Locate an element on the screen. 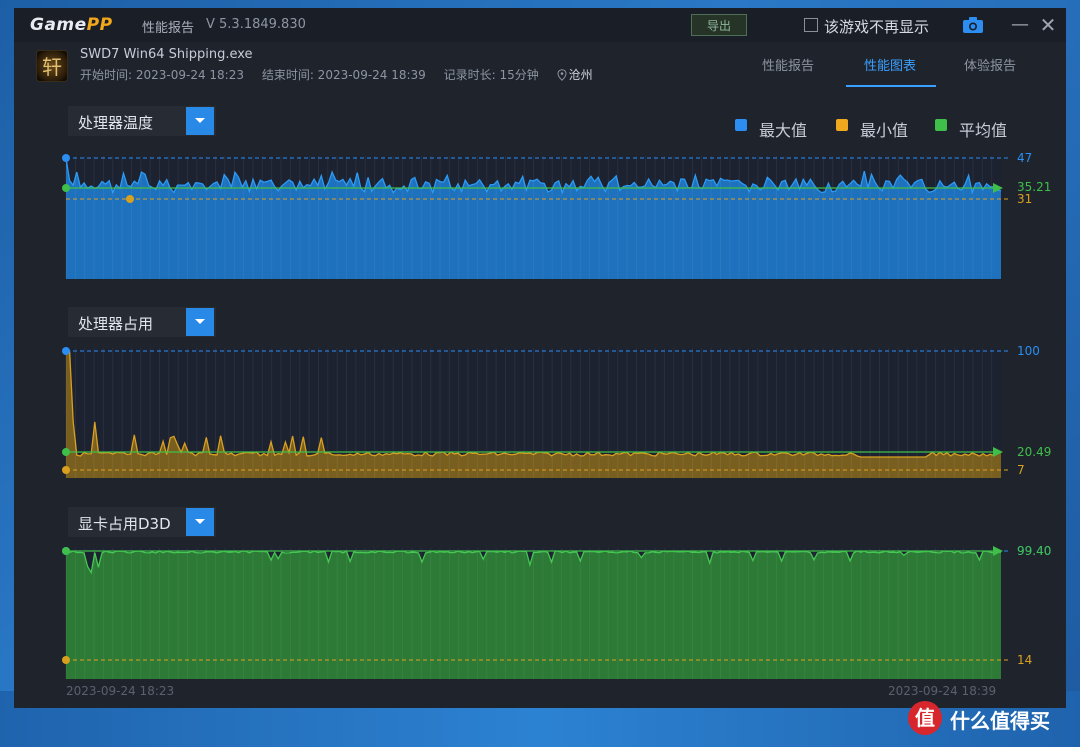 The image size is (1080, 747). chart-cpu-temp-min-label: 31 is located at coordinates (1024, 199).